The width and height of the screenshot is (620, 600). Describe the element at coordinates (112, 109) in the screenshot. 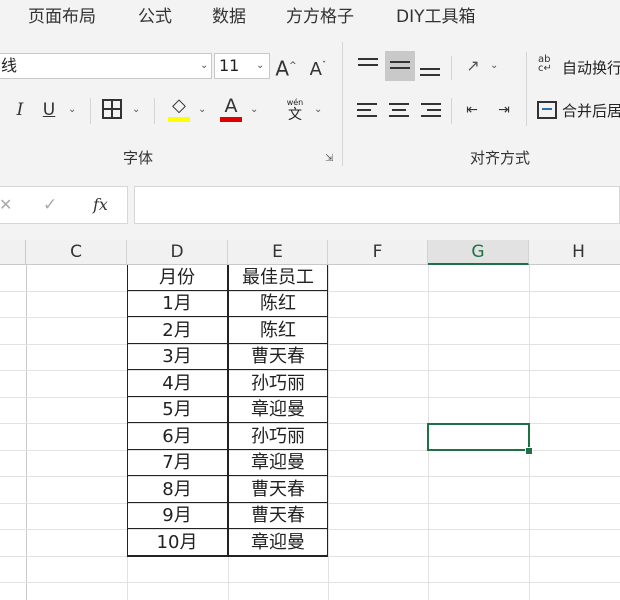

I see `borders-icon` at that location.